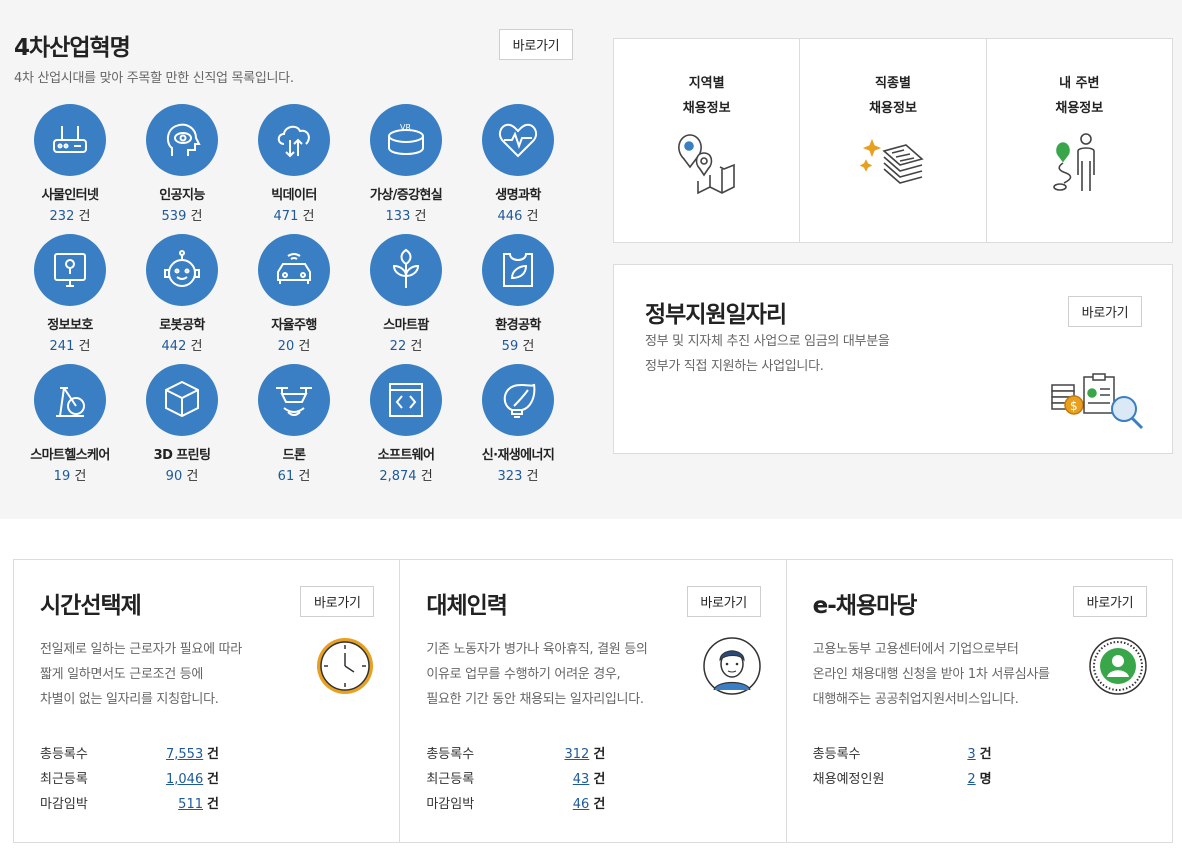 The width and height of the screenshot is (1182, 849). Describe the element at coordinates (294, 270) in the screenshot. I see `car-icon` at that location.